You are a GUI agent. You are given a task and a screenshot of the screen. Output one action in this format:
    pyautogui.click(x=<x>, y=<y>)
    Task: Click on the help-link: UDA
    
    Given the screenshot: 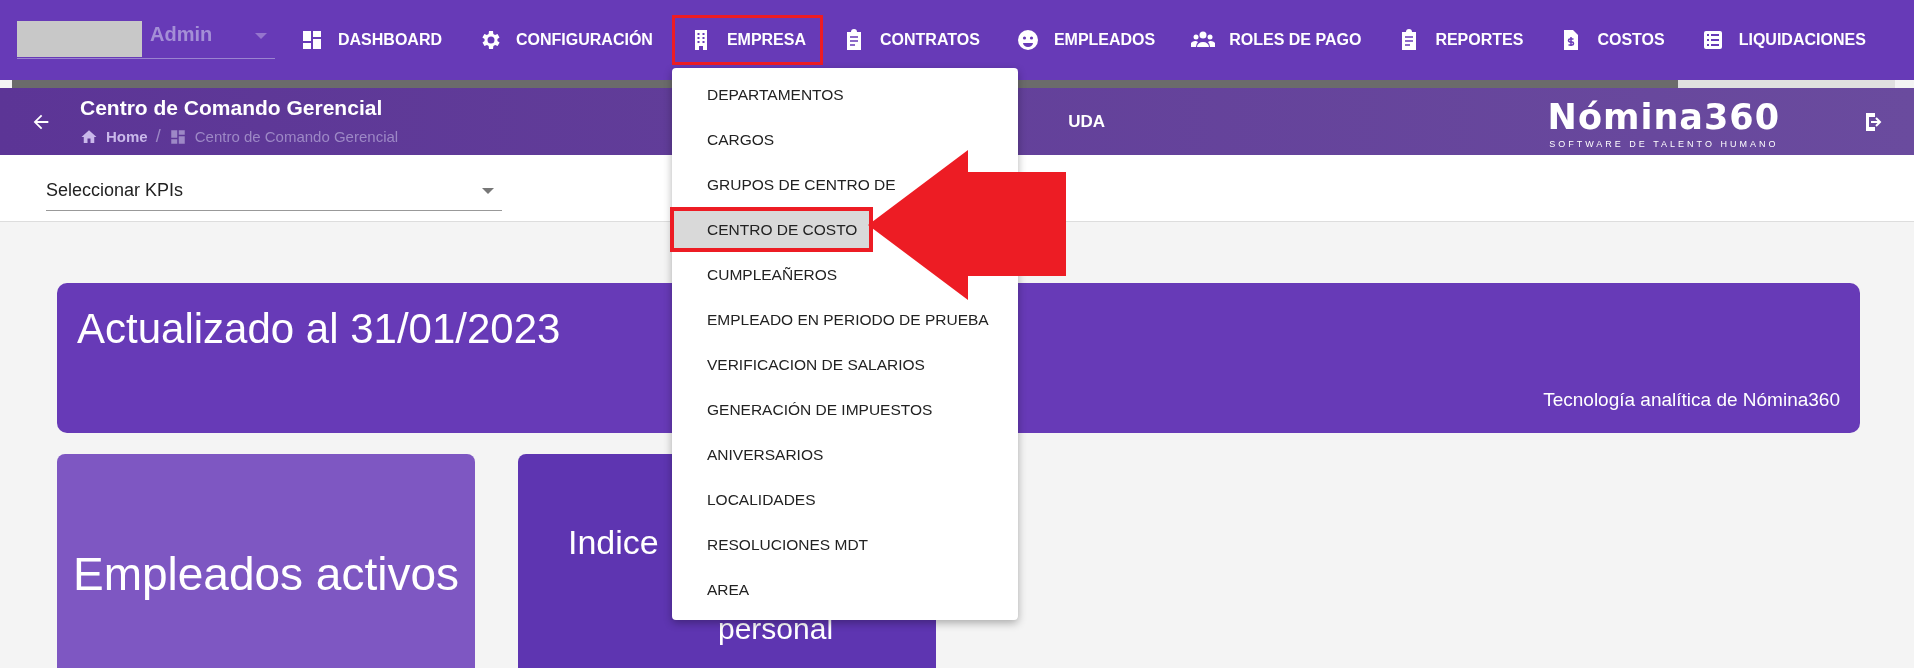 What is the action you would take?
    pyautogui.click(x=1086, y=121)
    